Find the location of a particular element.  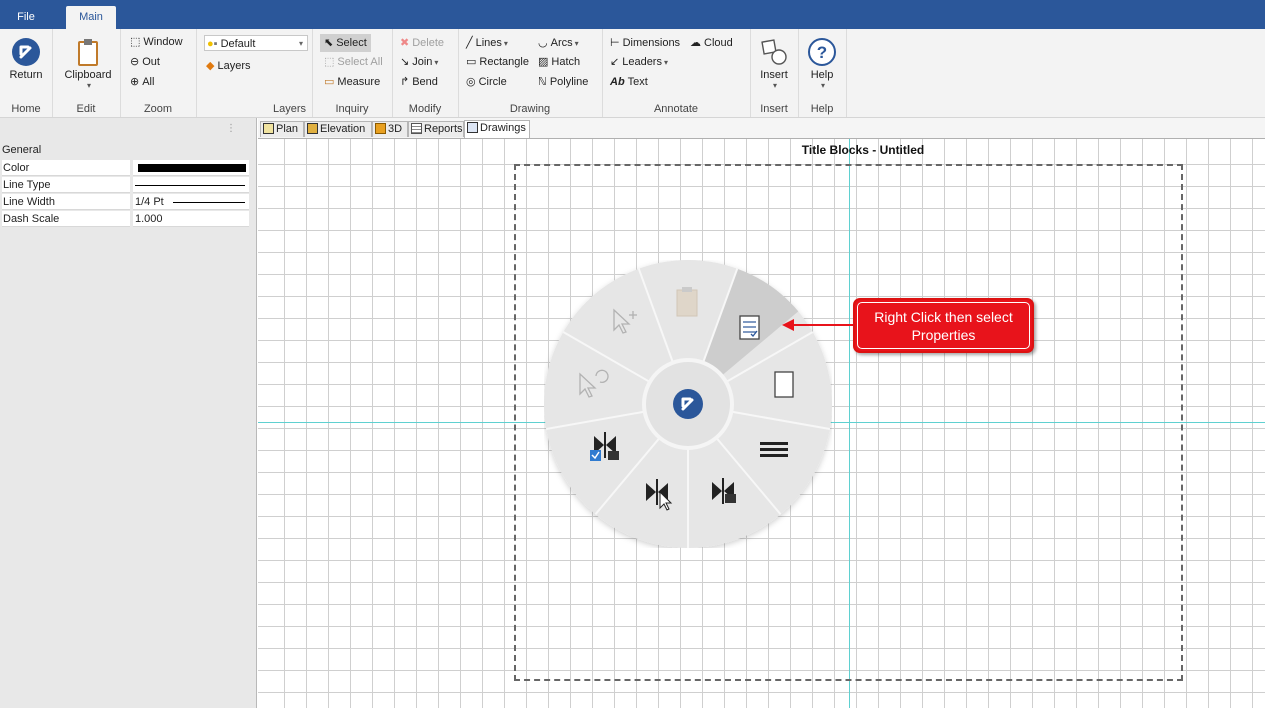

rectangle-icon: ▭ is located at coordinates (471, 62).